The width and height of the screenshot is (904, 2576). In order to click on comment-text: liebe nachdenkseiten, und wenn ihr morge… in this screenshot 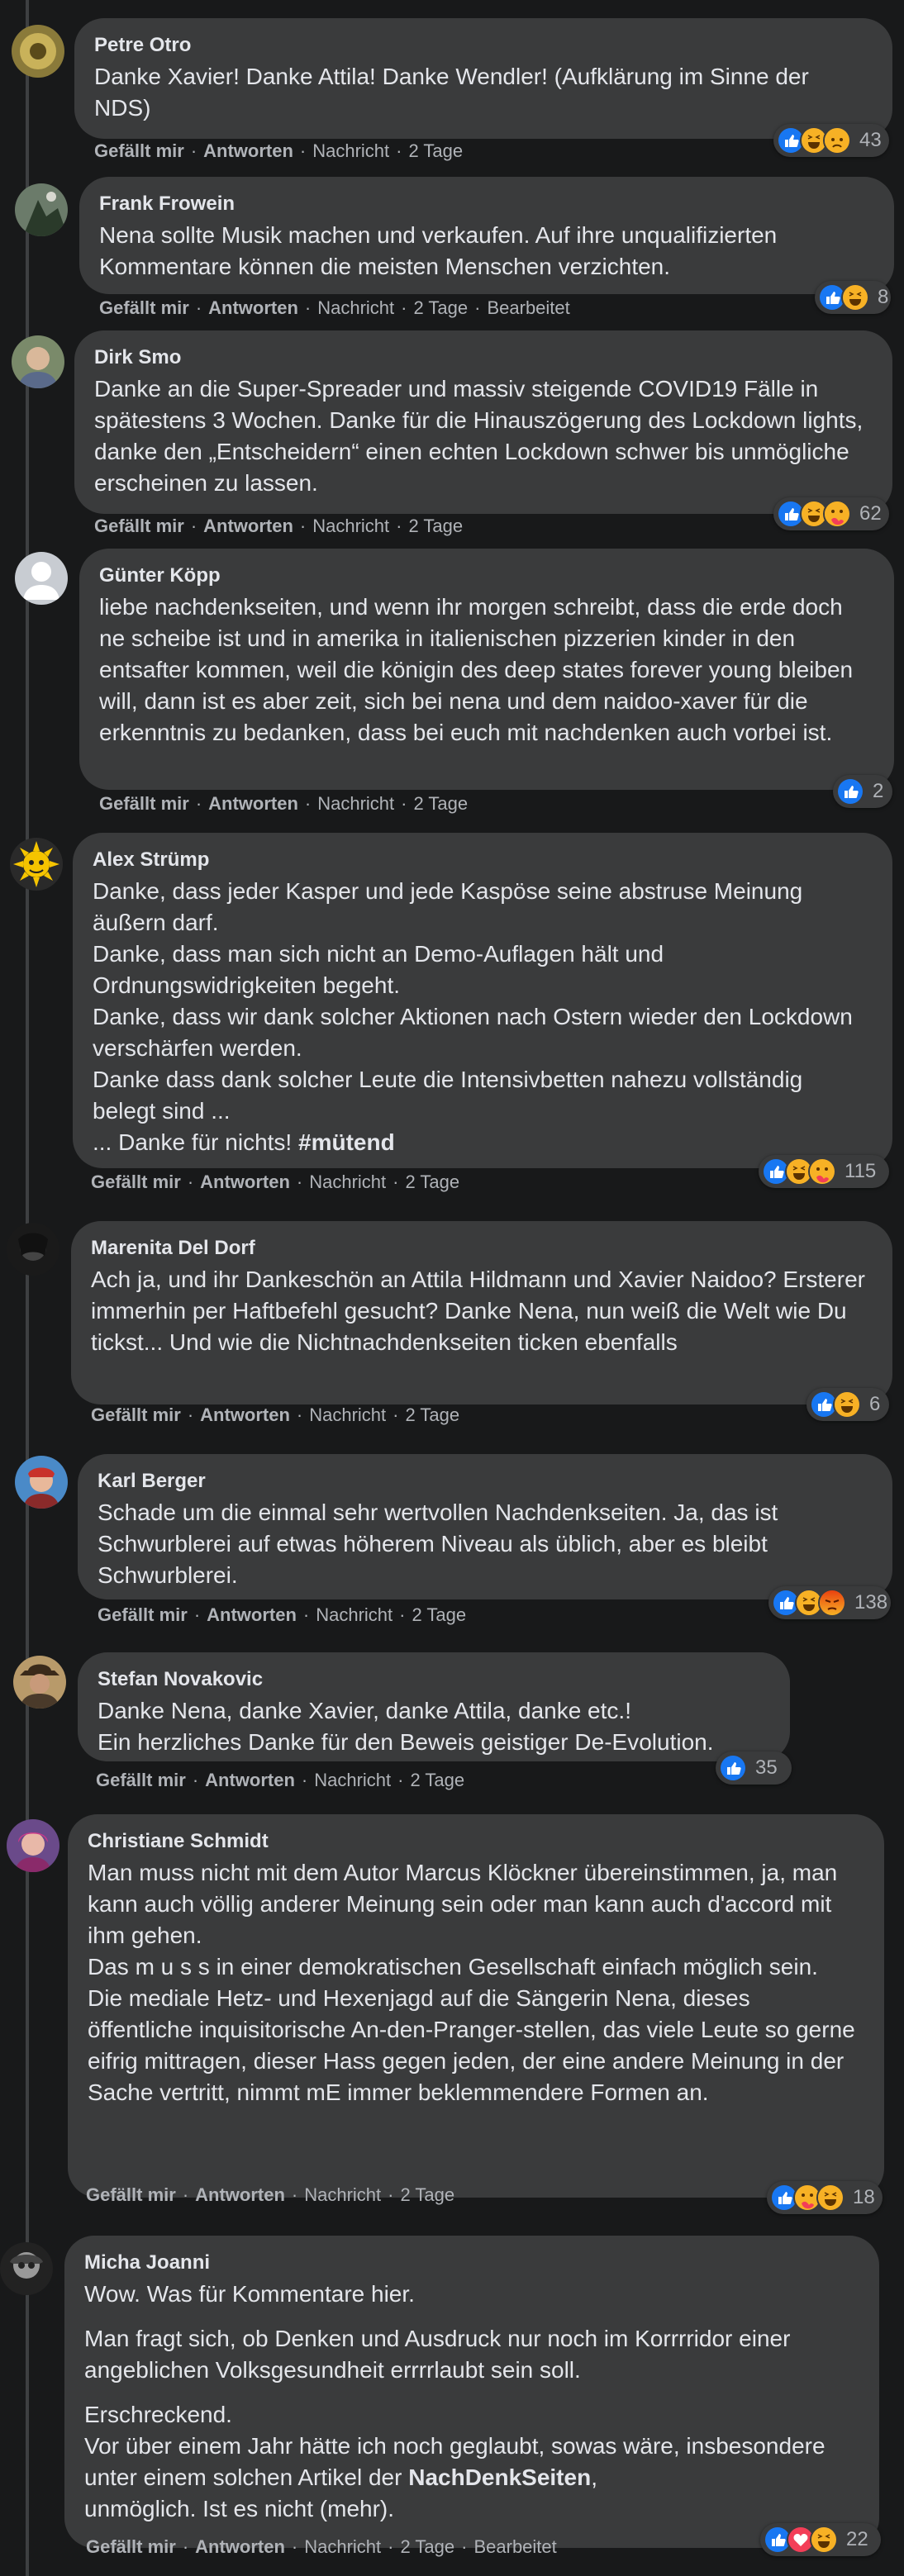, I will do `click(479, 669)`.